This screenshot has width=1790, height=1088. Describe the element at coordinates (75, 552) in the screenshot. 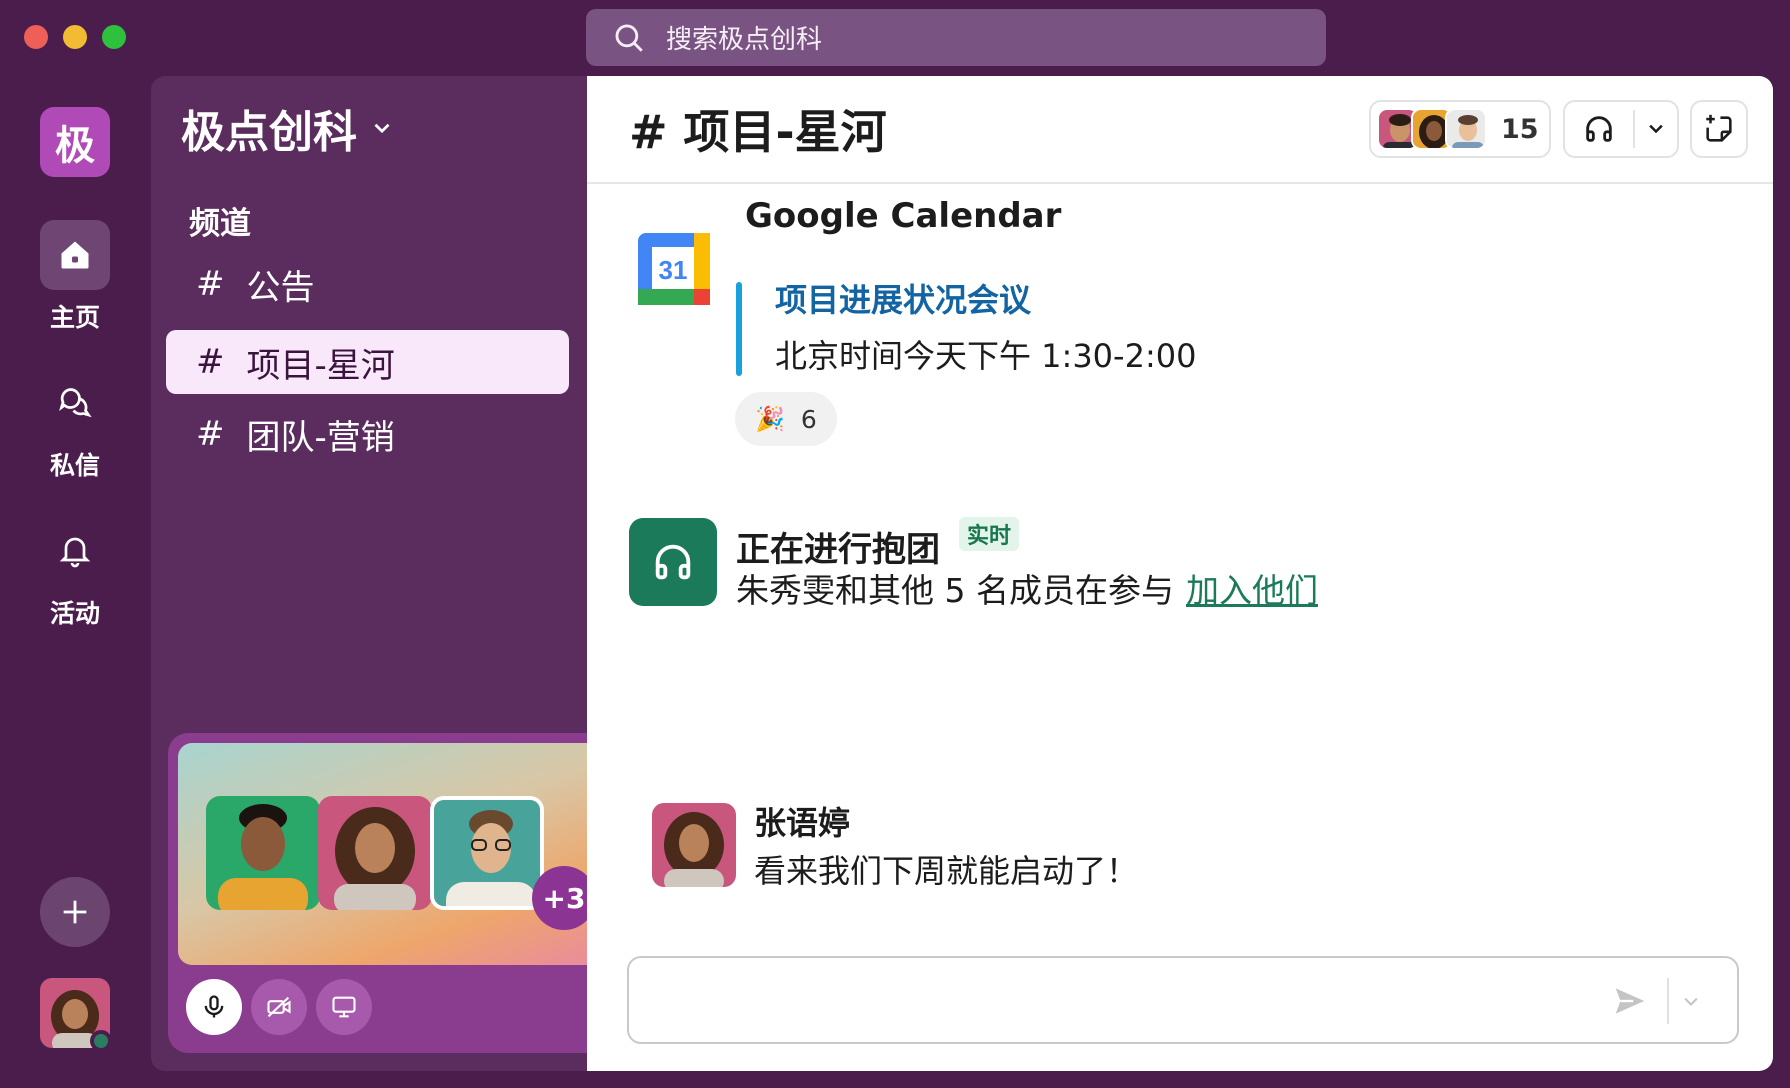

I see `bell-icon` at that location.